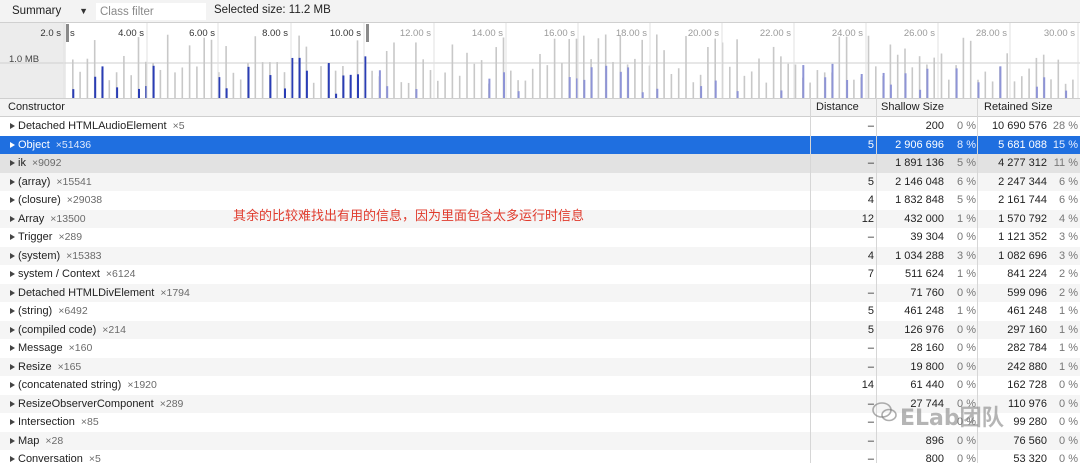  I want to click on table-row: Conversation ×5 – 800 0 % 53 320 0 %, so click(540, 459).